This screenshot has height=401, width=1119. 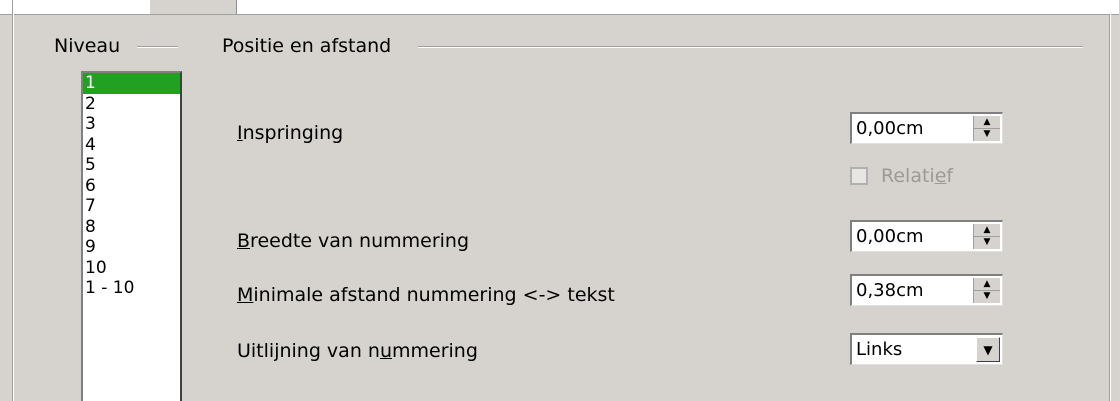 What do you see at coordinates (131, 268) in the screenshot?
I see `list-item-niveau-10: 10` at bounding box center [131, 268].